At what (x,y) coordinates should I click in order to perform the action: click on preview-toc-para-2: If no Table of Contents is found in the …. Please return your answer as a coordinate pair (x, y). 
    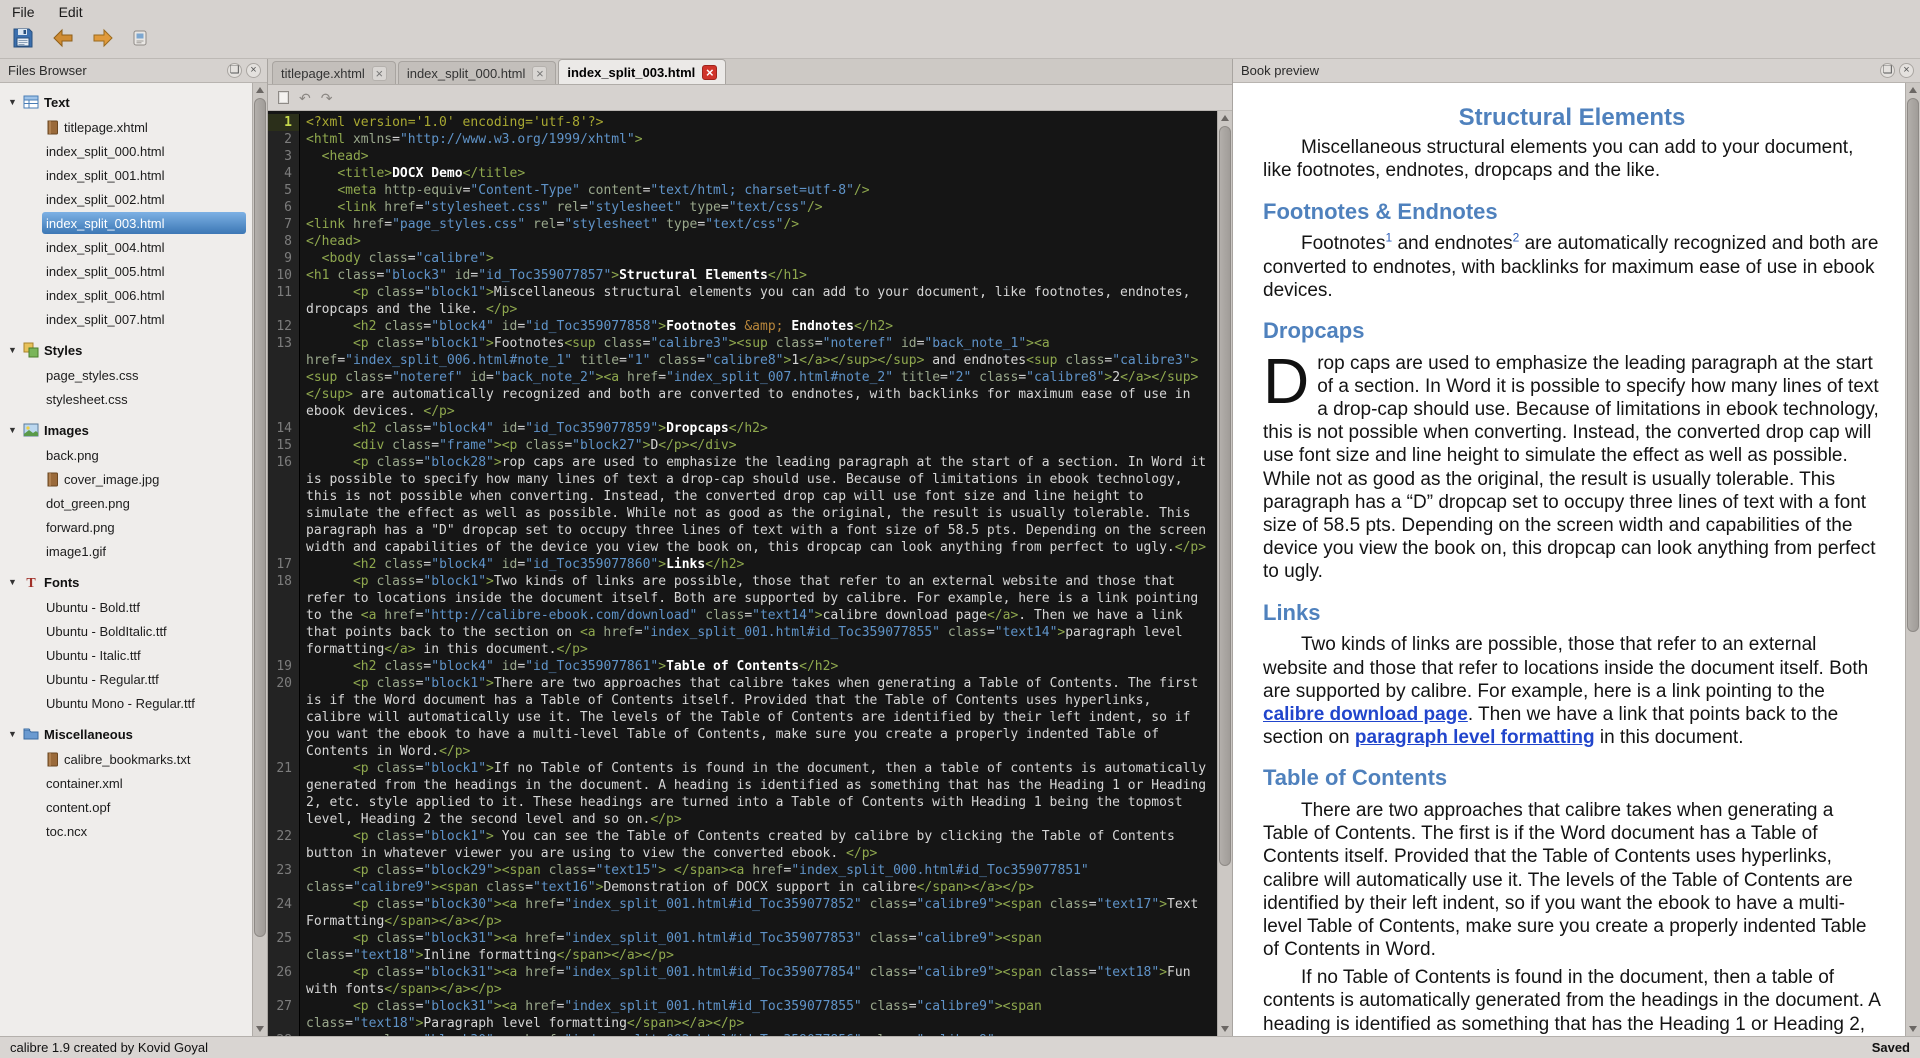
    Looking at the image, I should click on (1571, 1001).